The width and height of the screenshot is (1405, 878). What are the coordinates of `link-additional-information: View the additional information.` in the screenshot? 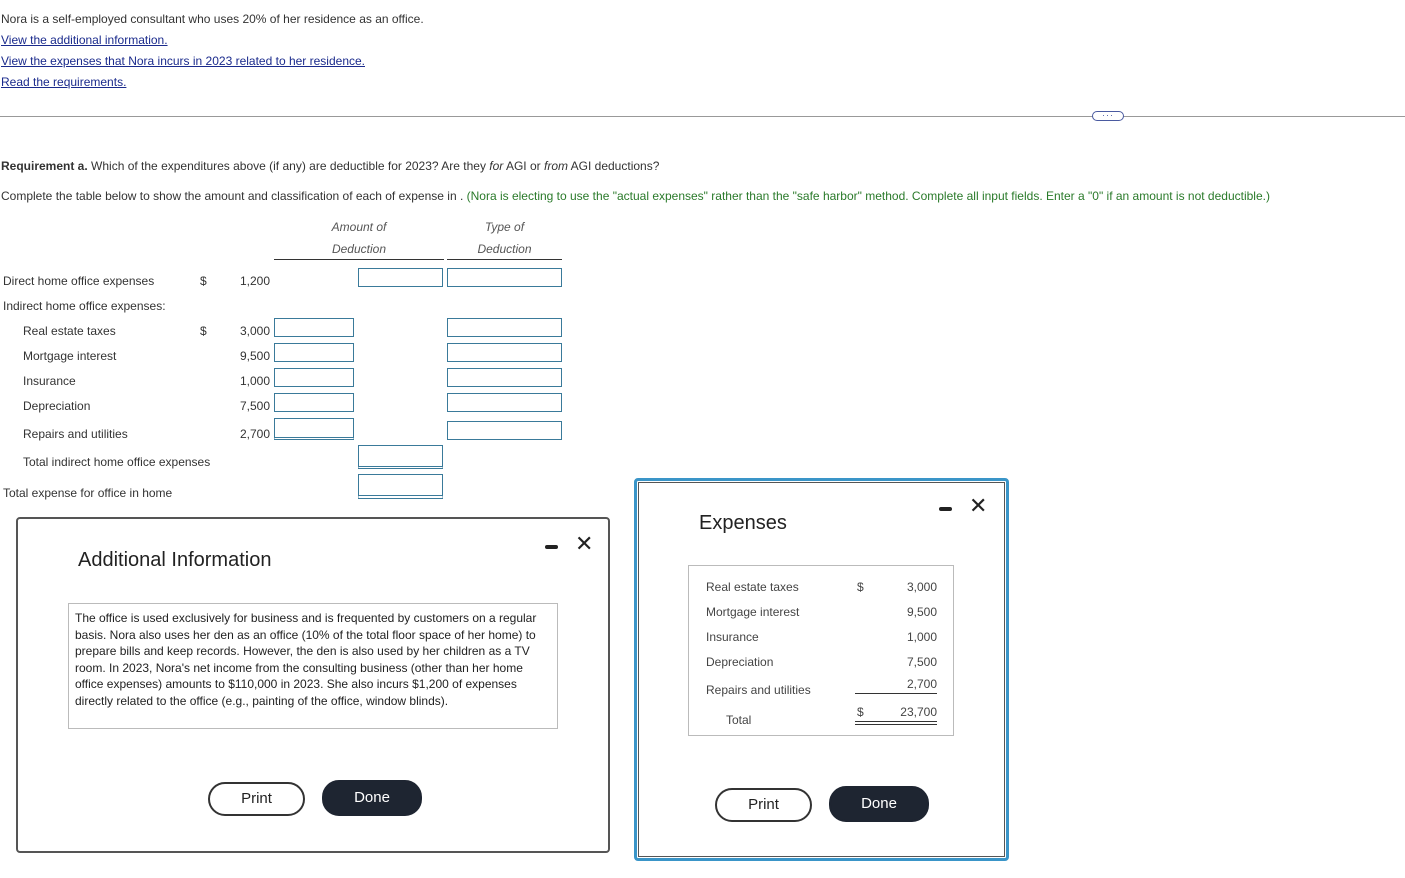 It's located at (212, 40).